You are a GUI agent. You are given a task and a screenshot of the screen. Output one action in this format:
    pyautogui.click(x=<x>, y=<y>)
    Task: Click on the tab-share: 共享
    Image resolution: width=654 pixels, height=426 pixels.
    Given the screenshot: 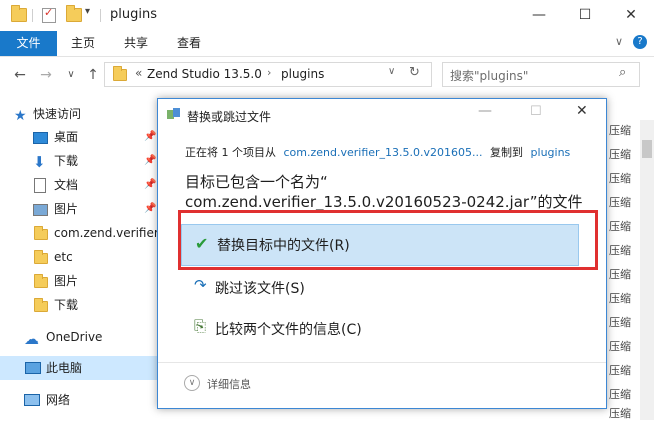 What is the action you would take?
    pyautogui.click(x=136, y=43)
    